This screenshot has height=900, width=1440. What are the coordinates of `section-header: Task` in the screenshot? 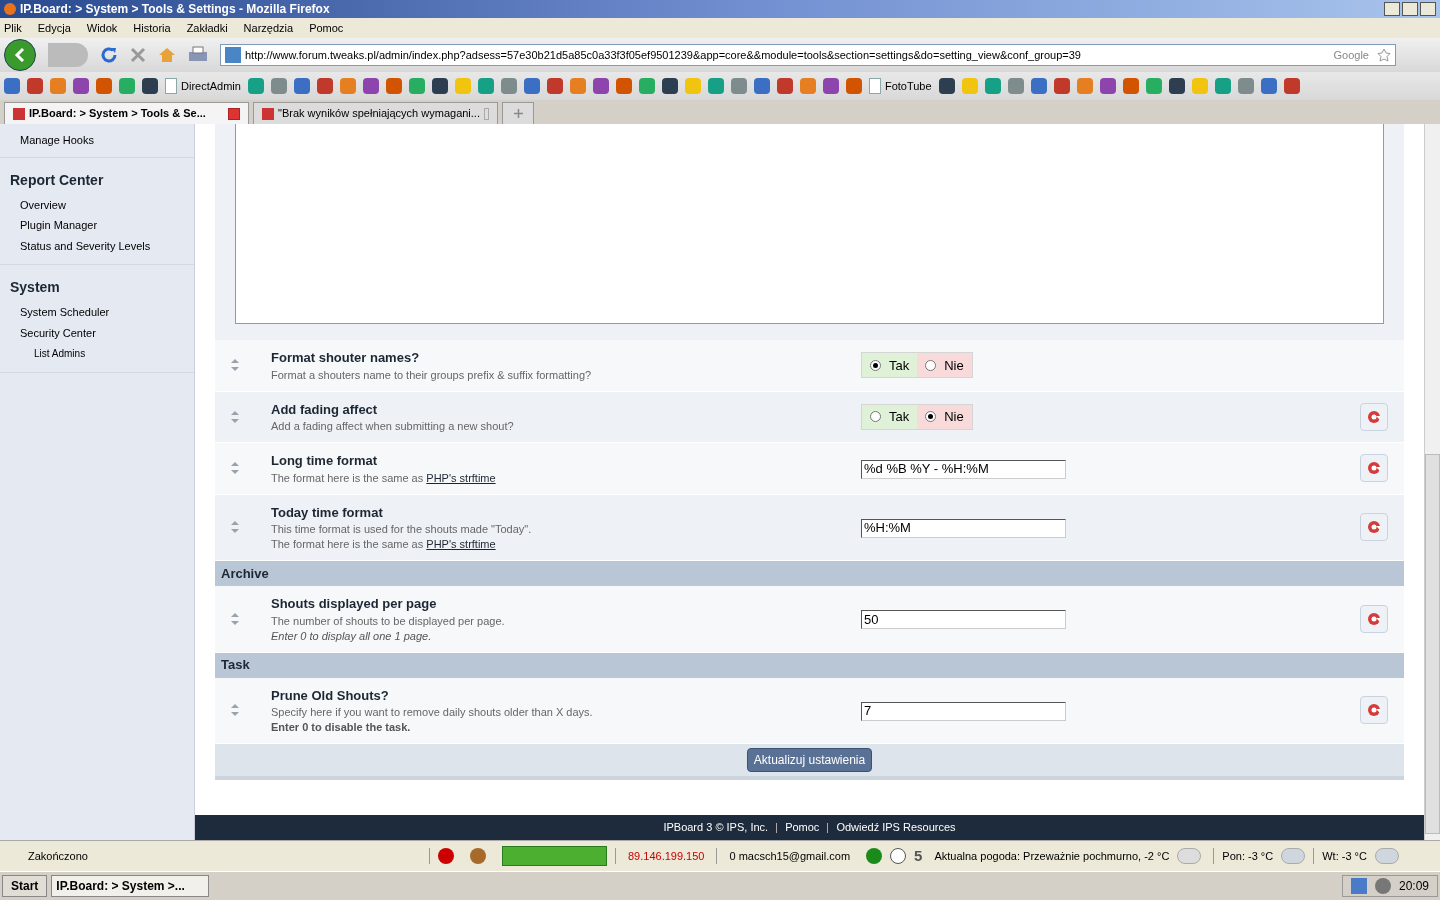 It's located at (809, 665).